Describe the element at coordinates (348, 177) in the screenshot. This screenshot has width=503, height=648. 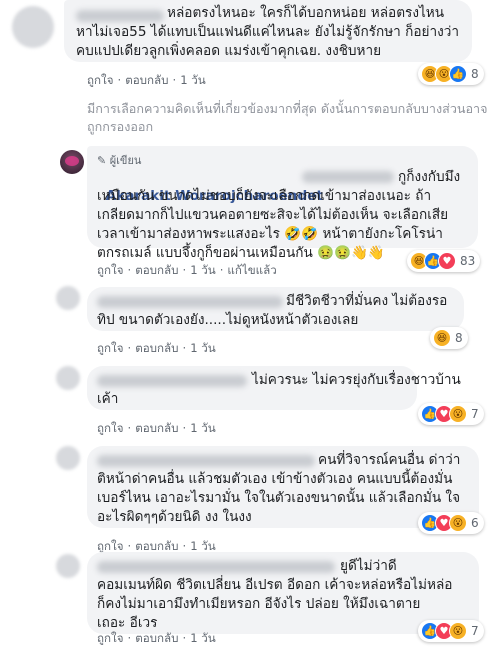
I see `mentioned-name-redacted` at that location.